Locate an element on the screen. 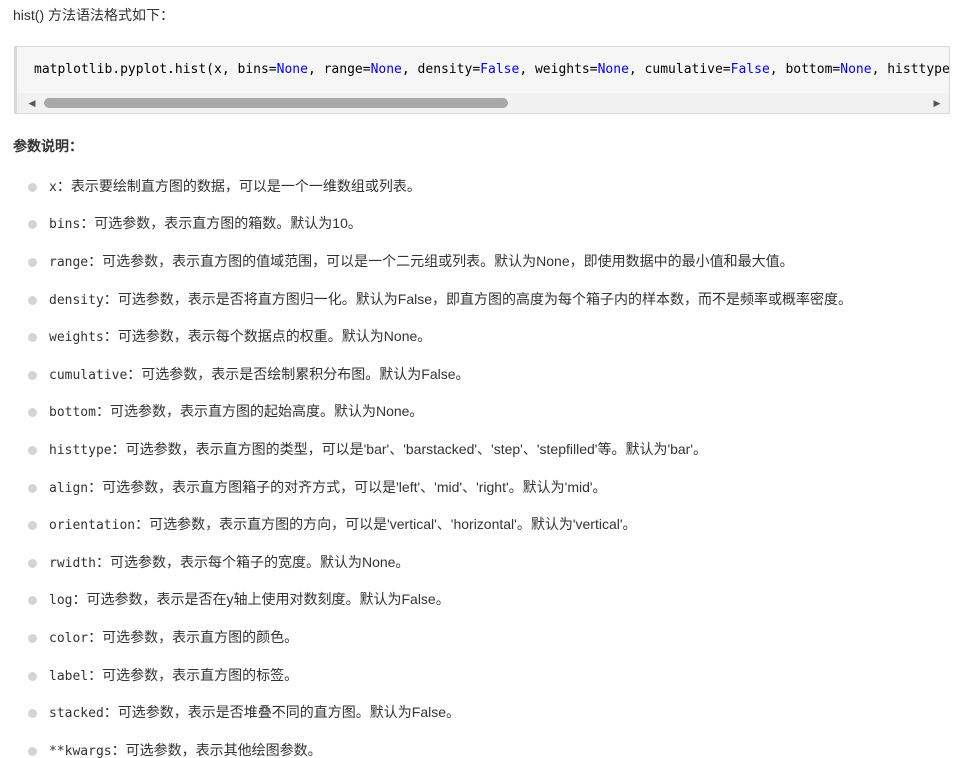  param-description: ：可选参数，表示是否堆叠不同的直方图。默认为False。 is located at coordinates (282, 712).